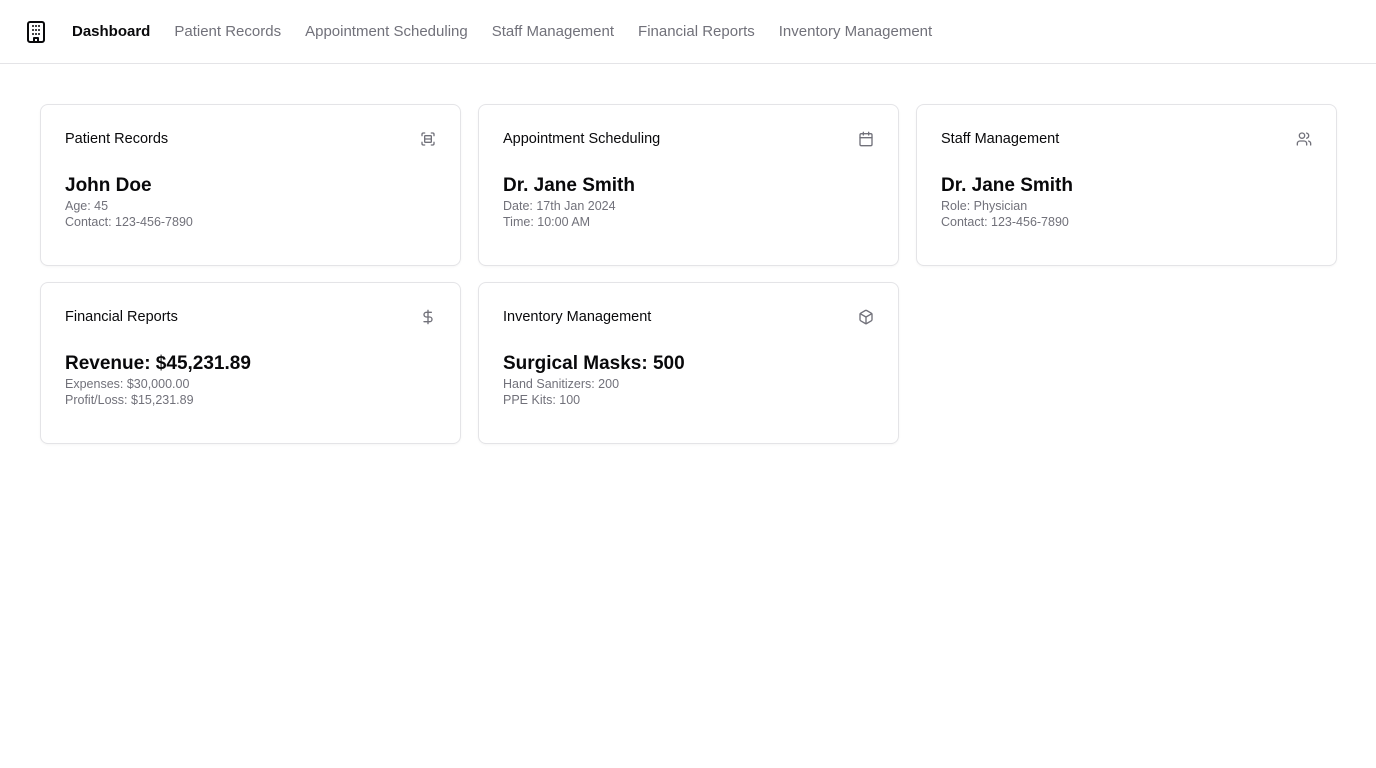  Describe the element at coordinates (386, 31) in the screenshot. I see `nav-appointment-scheduling: Appointment Scheduling` at that location.